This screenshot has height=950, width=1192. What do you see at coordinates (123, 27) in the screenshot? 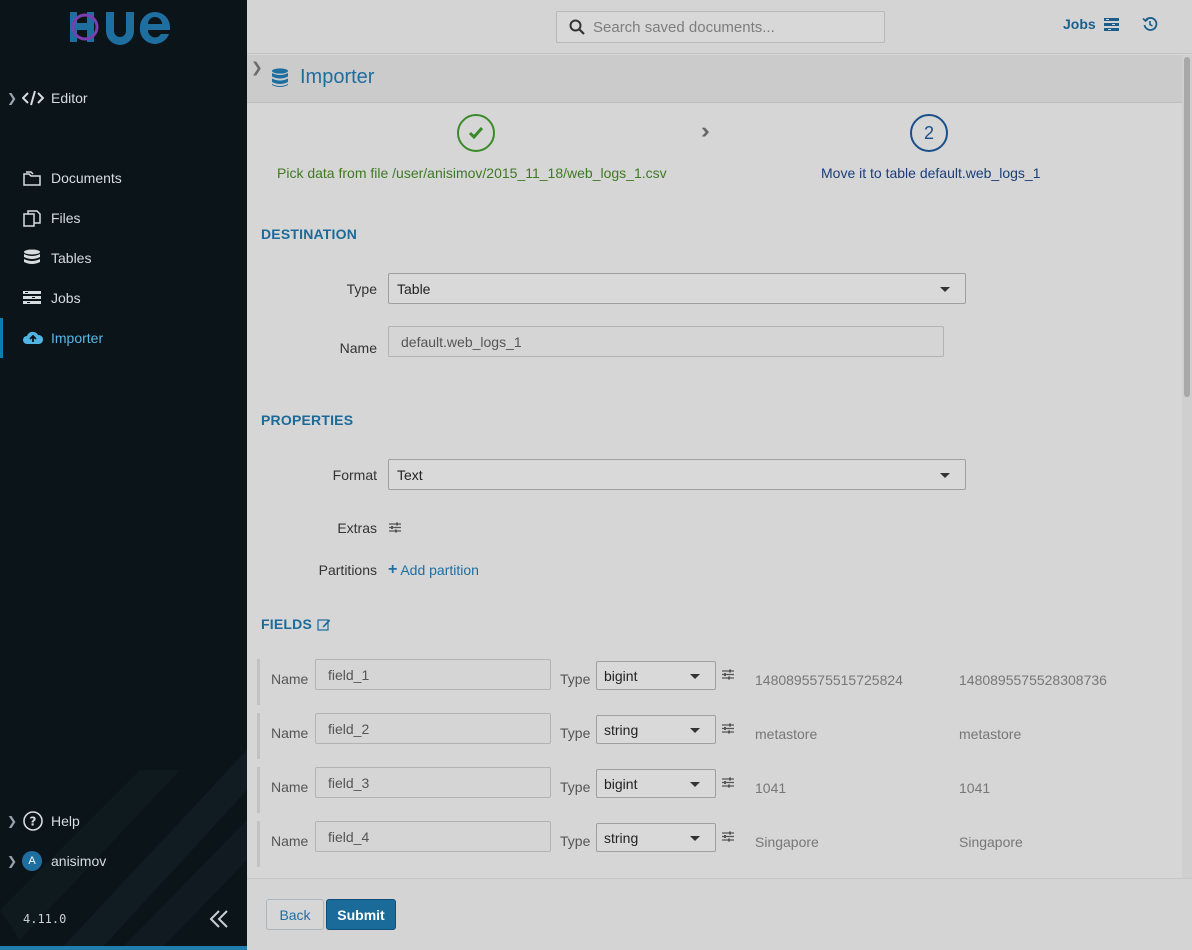
I see `hue-logo` at bounding box center [123, 27].